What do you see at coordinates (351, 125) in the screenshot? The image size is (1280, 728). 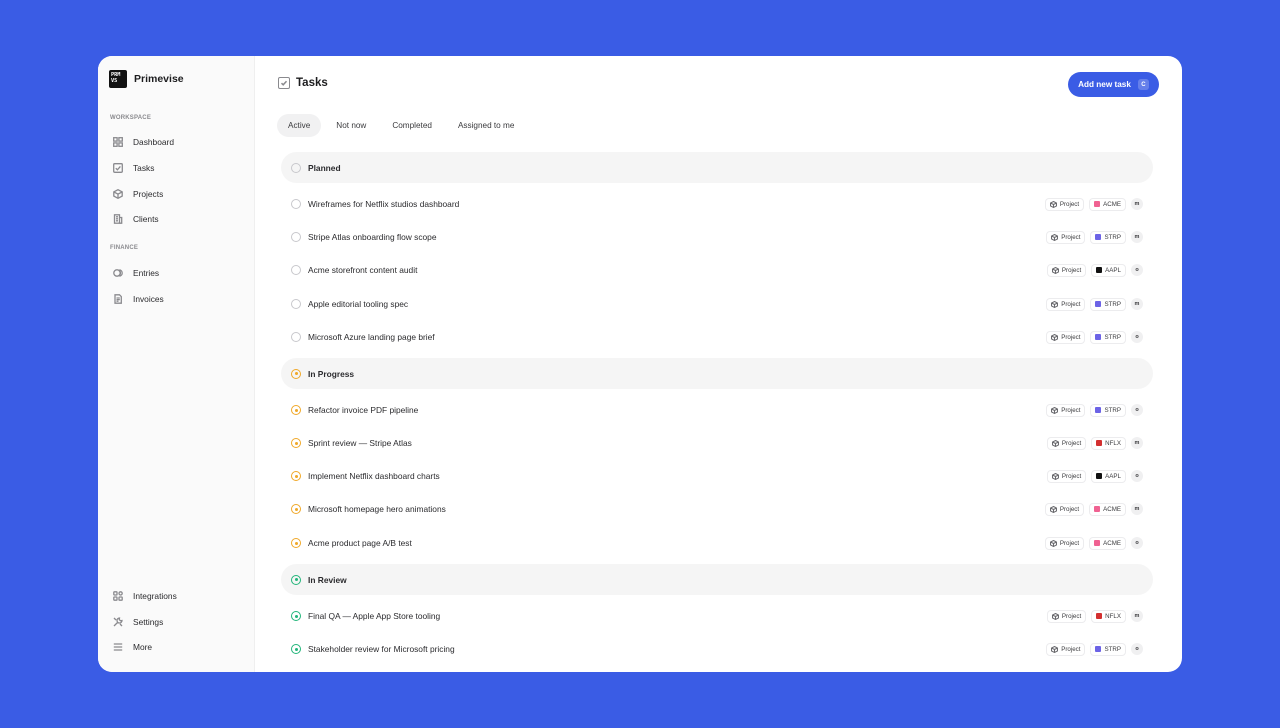 I see `tab-not-now: Not now` at bounding box center [351, 125].